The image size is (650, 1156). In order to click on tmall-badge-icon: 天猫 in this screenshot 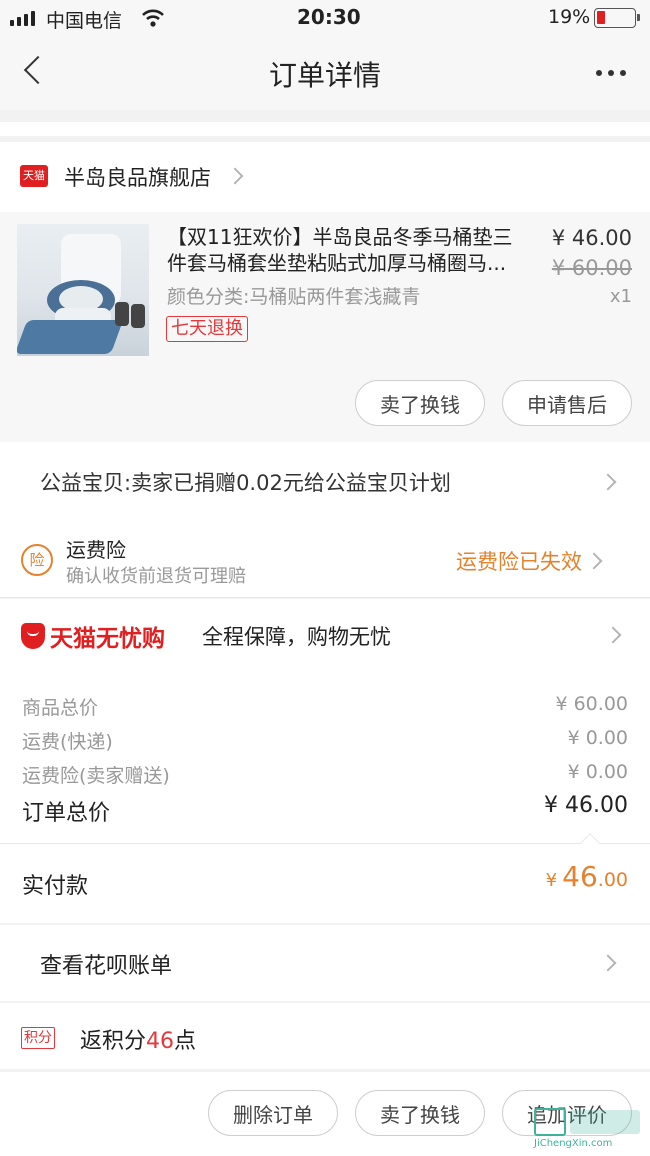, I will do `click(34, 176)`.